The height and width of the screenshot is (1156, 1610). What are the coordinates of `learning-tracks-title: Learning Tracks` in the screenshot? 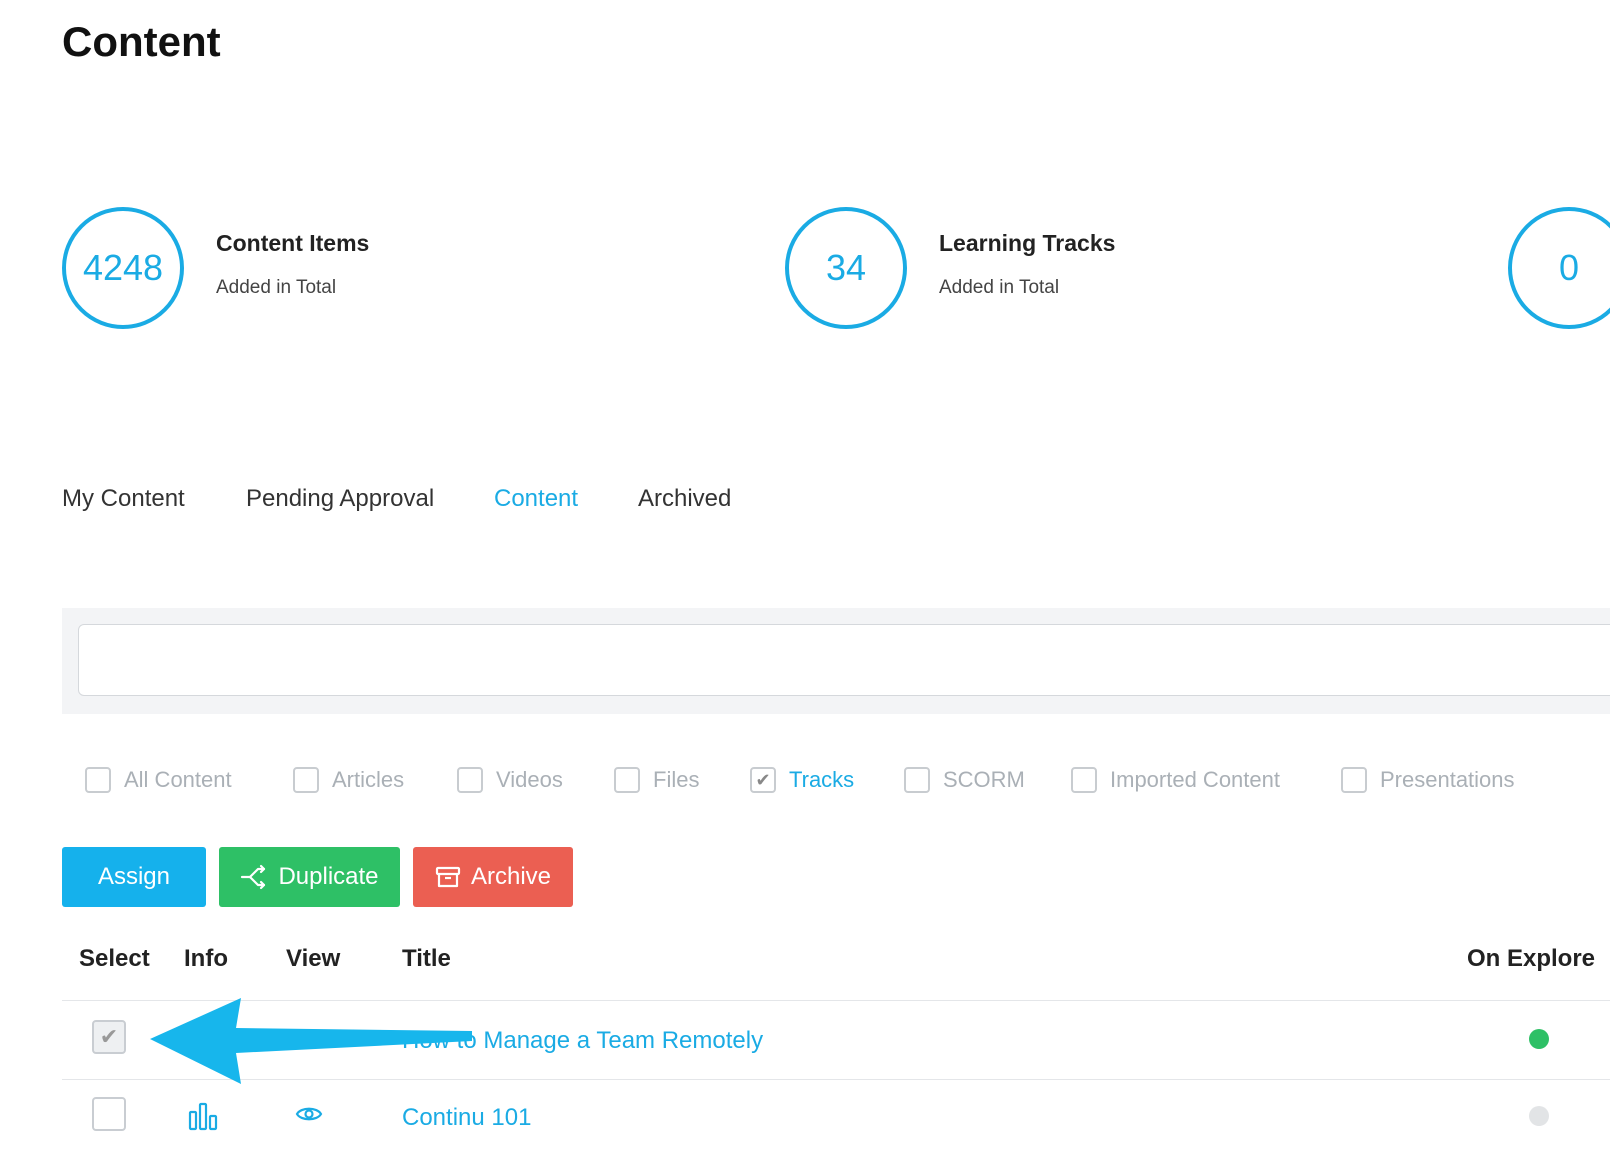 It's located at (1027, 243).